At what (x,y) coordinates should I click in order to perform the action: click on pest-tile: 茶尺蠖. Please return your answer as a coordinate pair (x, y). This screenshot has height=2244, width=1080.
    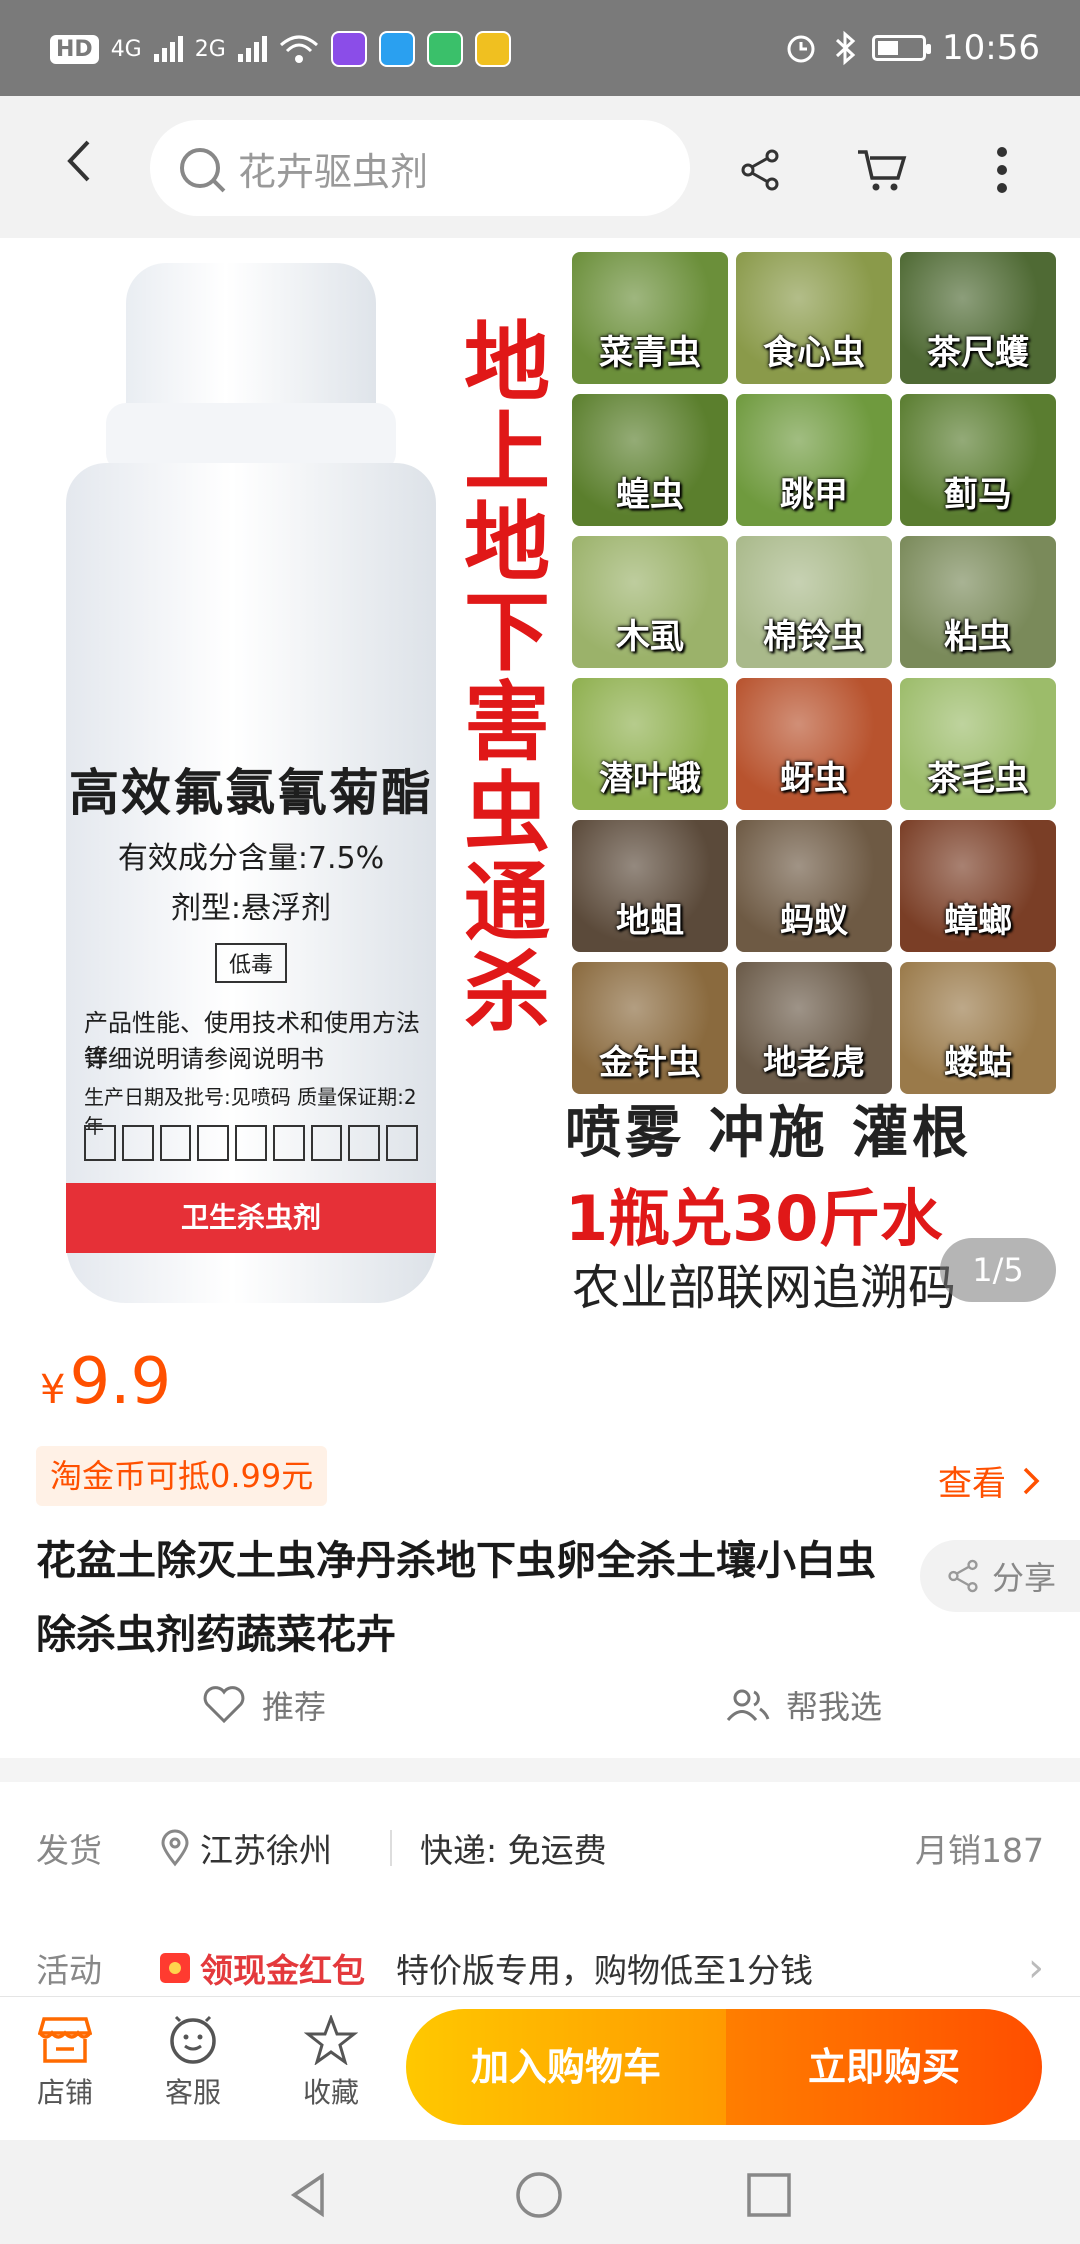
    Looking at the image, I should click on (978, 318).